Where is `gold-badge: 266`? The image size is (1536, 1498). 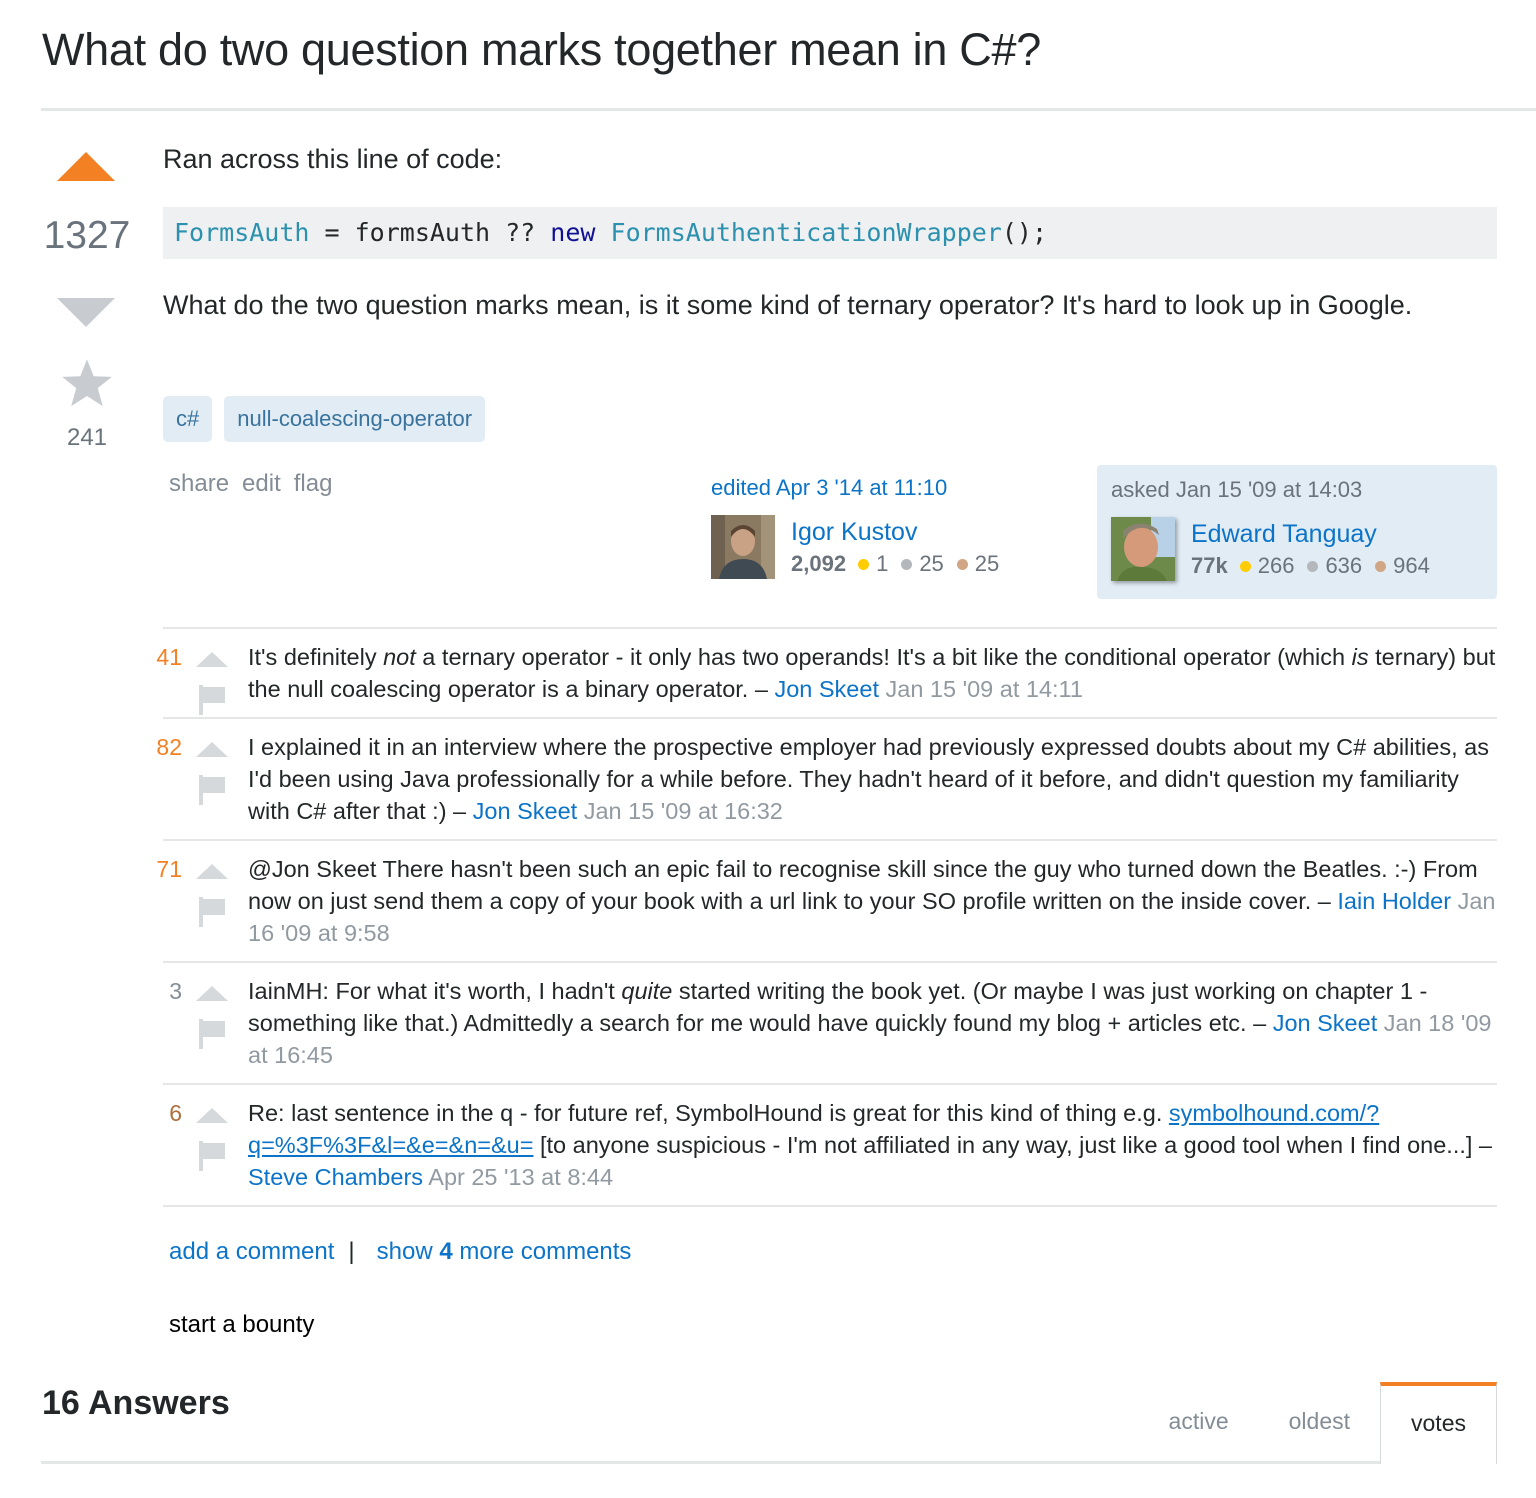 gold-badge: 266 is located at coordinates (1267, 566).